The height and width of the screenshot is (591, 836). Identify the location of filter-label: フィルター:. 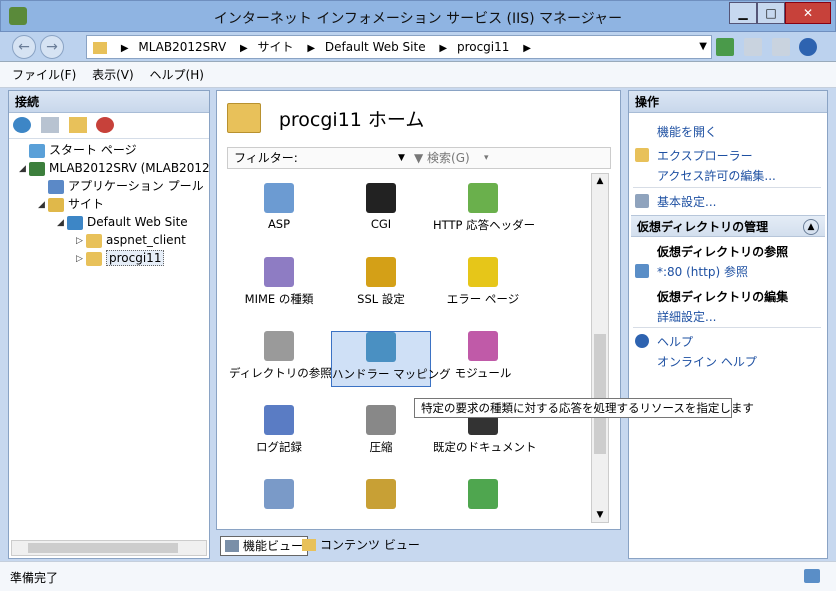
(266, 158).